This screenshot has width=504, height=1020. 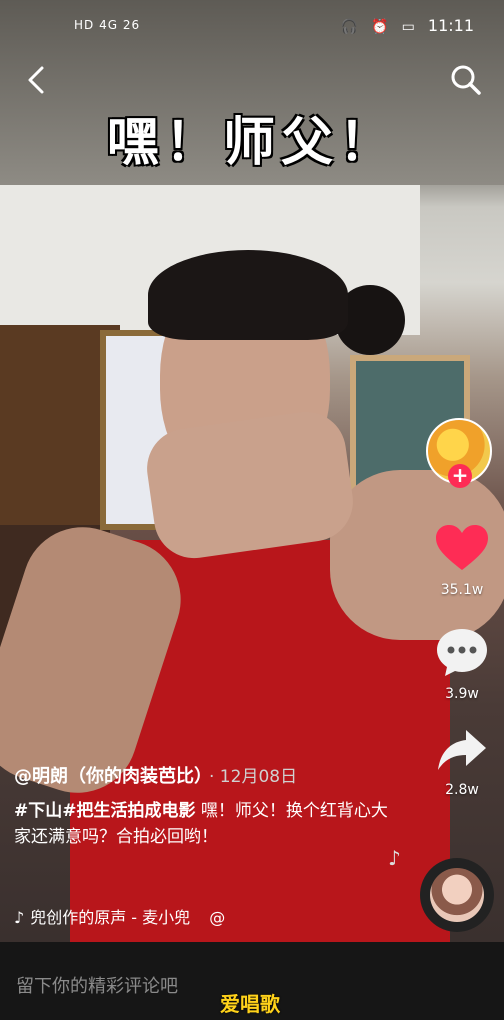 I want to click on back-button, so click(x=38, y=80).